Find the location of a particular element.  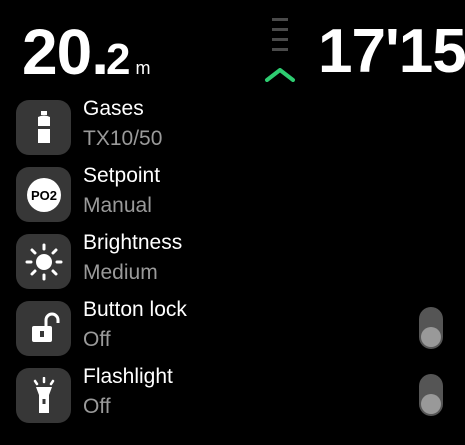

flashlight-toggle is located at coordinates (431, 395).